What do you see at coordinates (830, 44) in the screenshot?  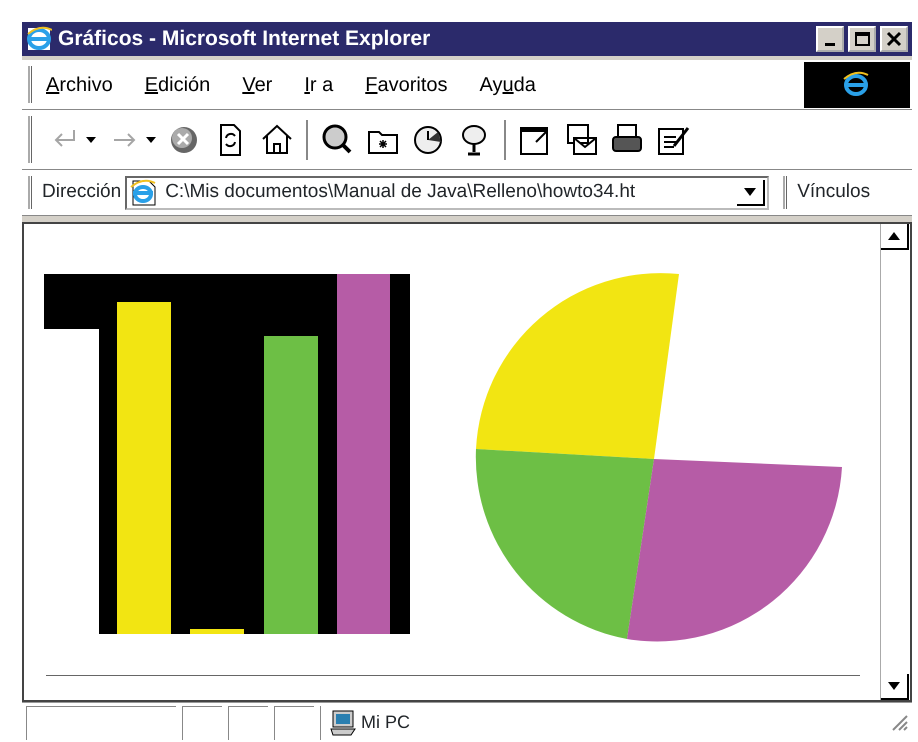 I see `minimize-icon` at bounding box center [830, 44].